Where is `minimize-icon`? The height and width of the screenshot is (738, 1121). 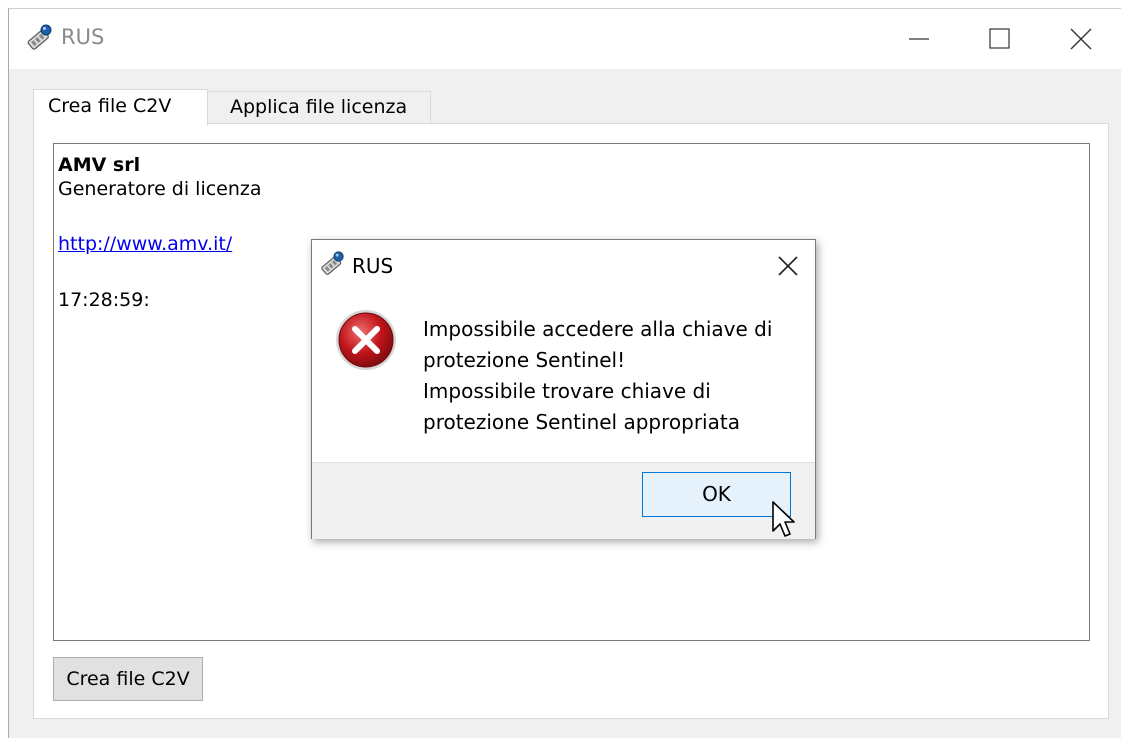 minimize-icon is located at coordinates (919, 39).